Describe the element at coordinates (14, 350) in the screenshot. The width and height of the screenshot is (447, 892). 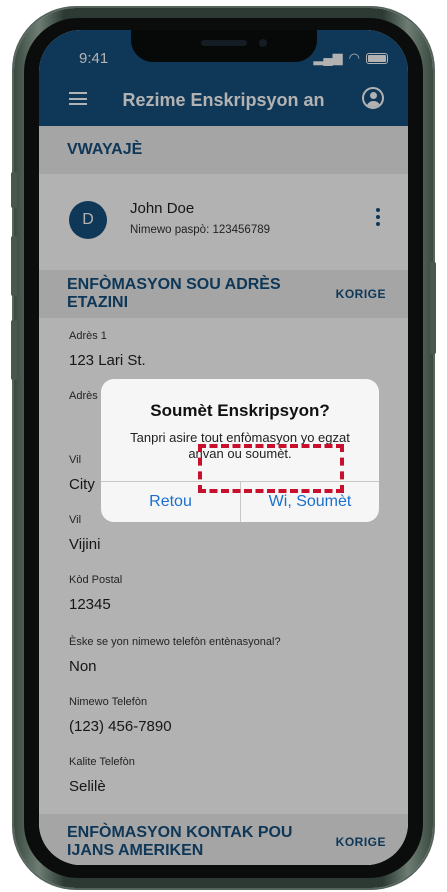
I see `volume-down-button` at that location.